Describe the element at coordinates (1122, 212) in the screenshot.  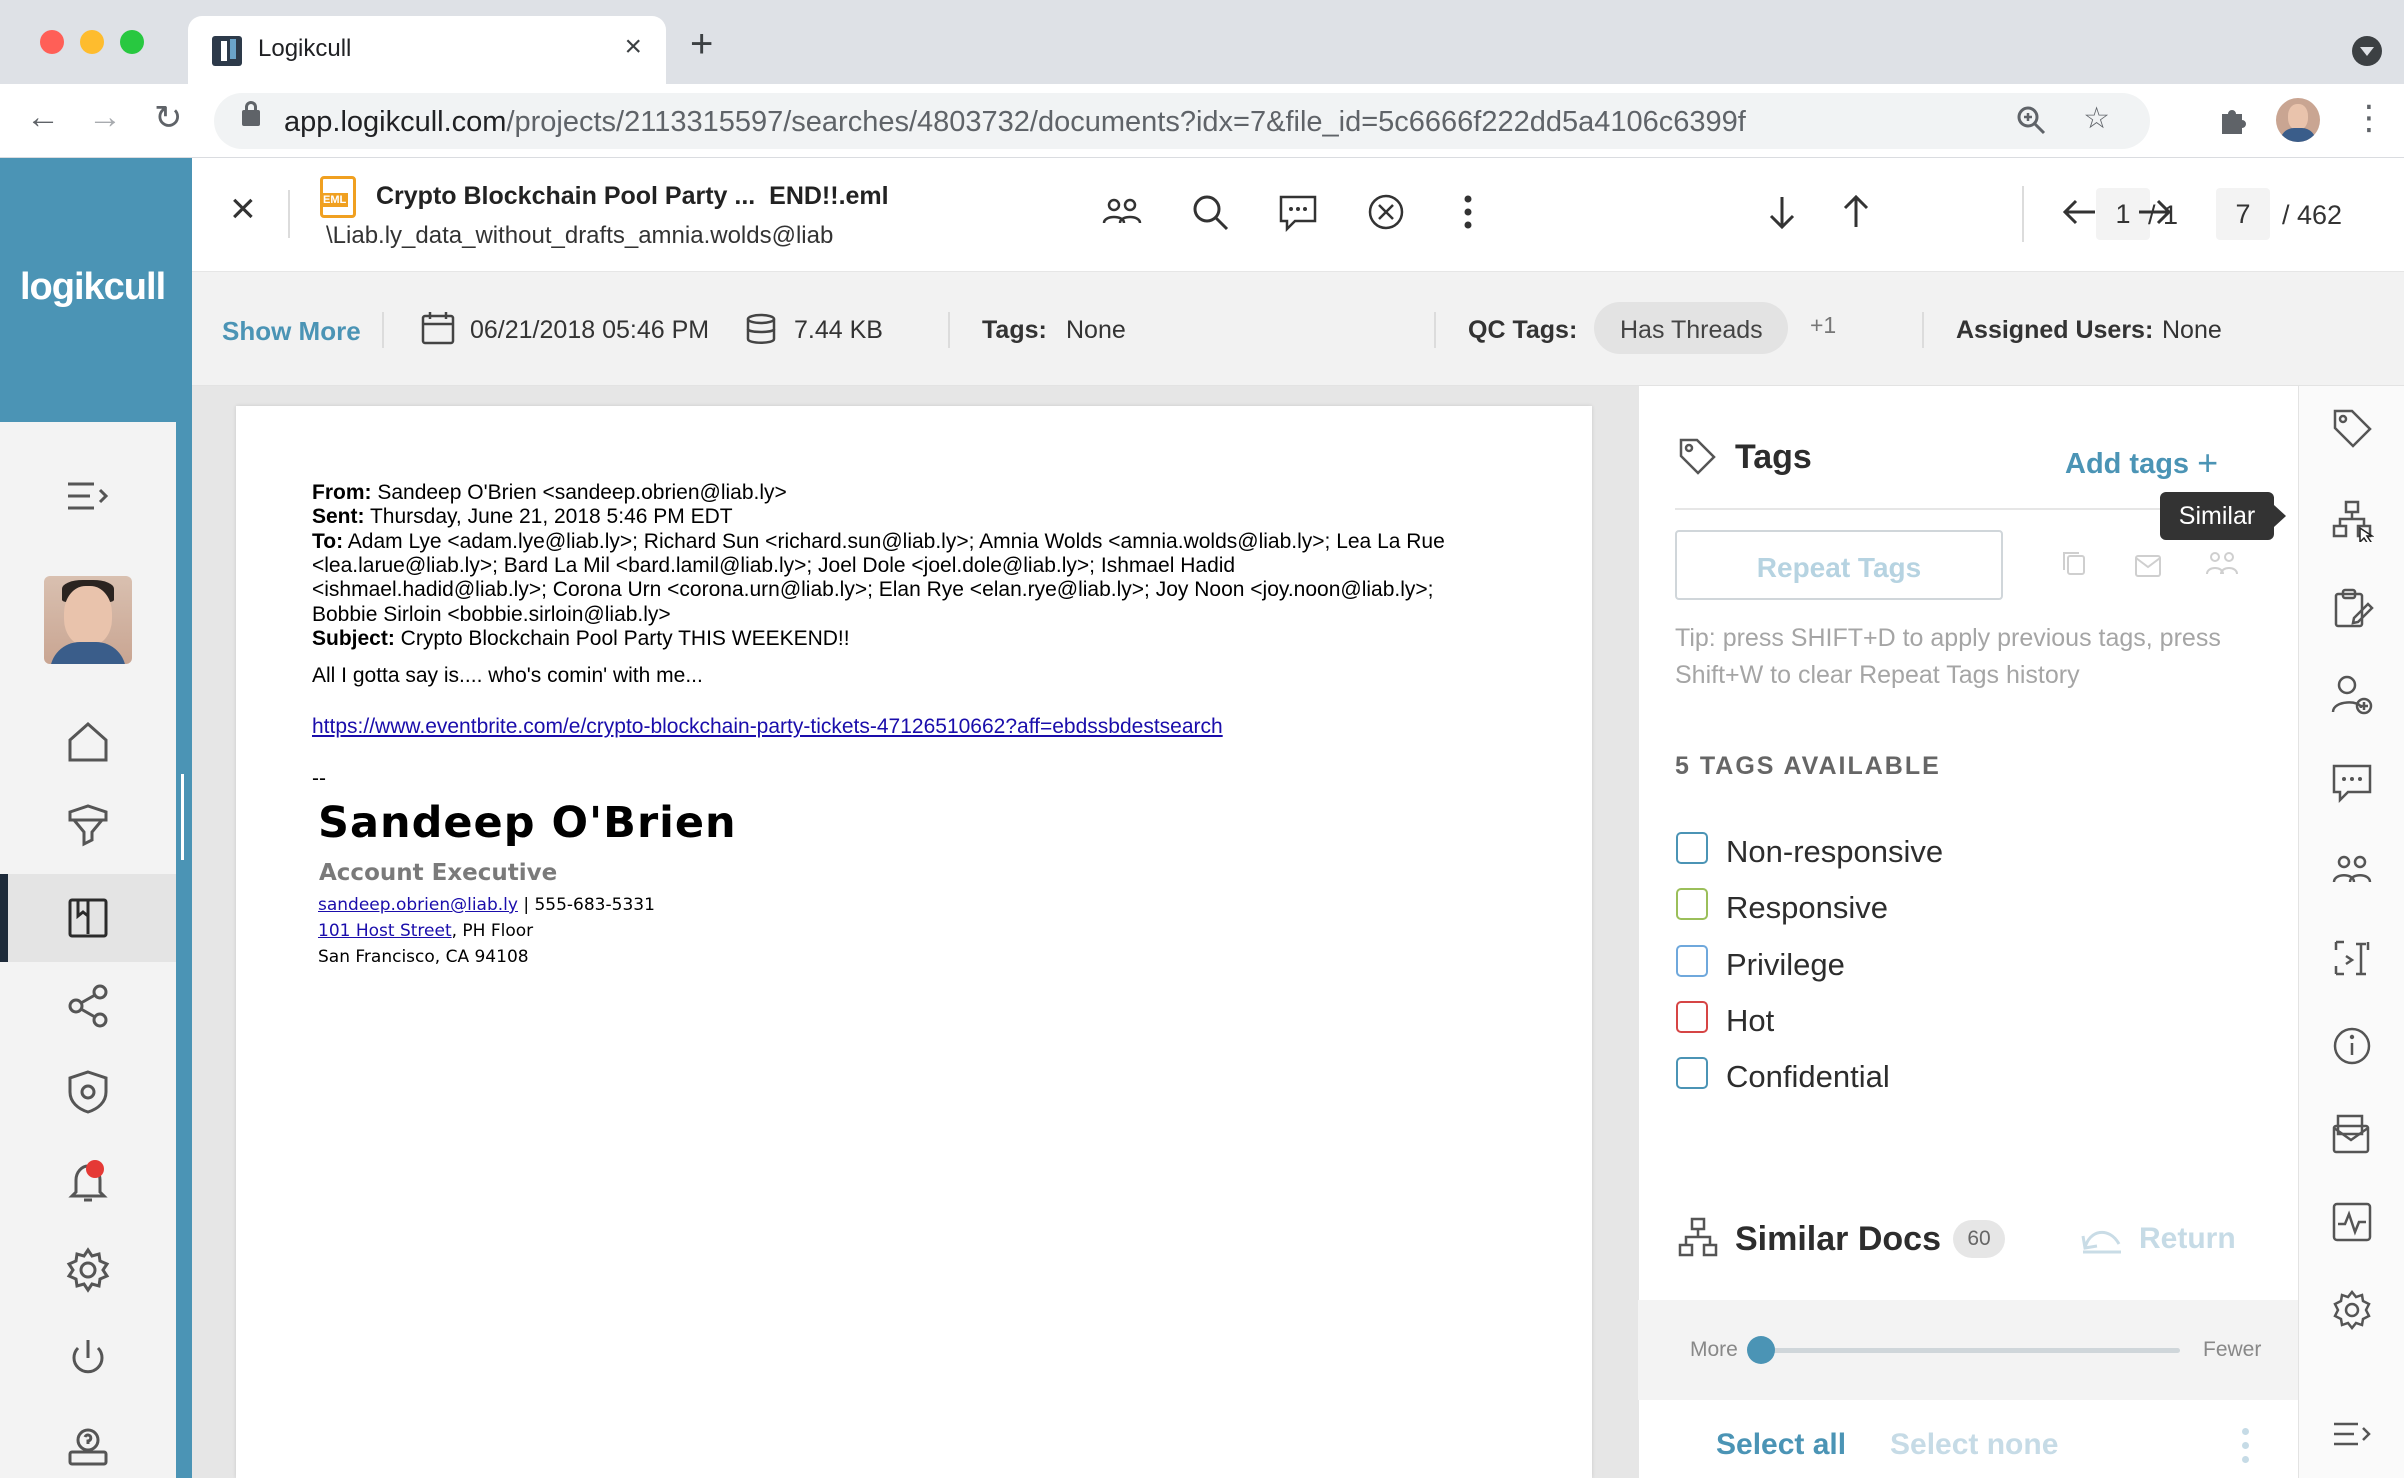
I see `custodians-icon` at that location.